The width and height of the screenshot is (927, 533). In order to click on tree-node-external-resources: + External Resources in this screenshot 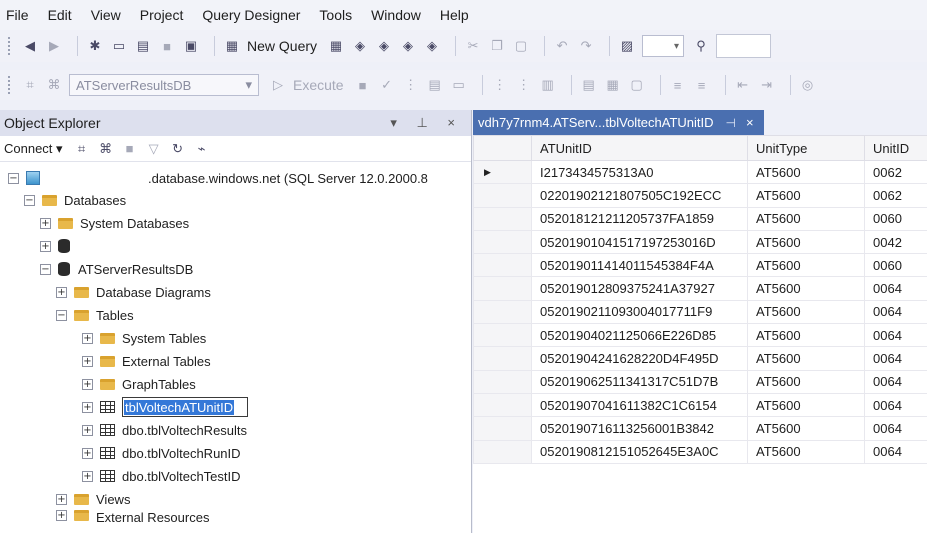, I will do `click(132, 517)`.